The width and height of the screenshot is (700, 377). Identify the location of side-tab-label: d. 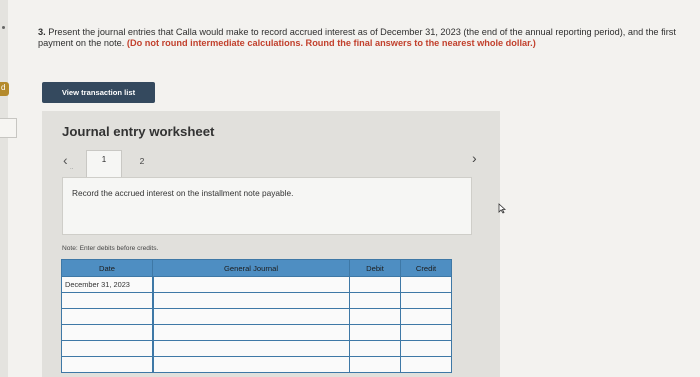
(3, 87).